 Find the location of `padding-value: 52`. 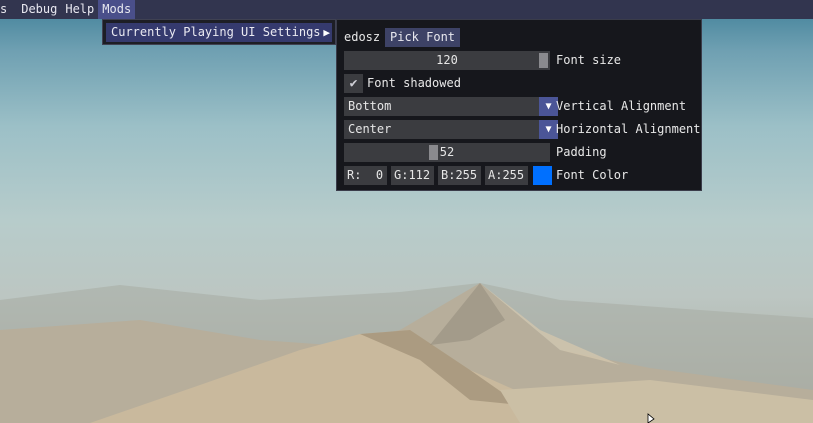

padding-value: 52 is located at coordinates (447, 152).